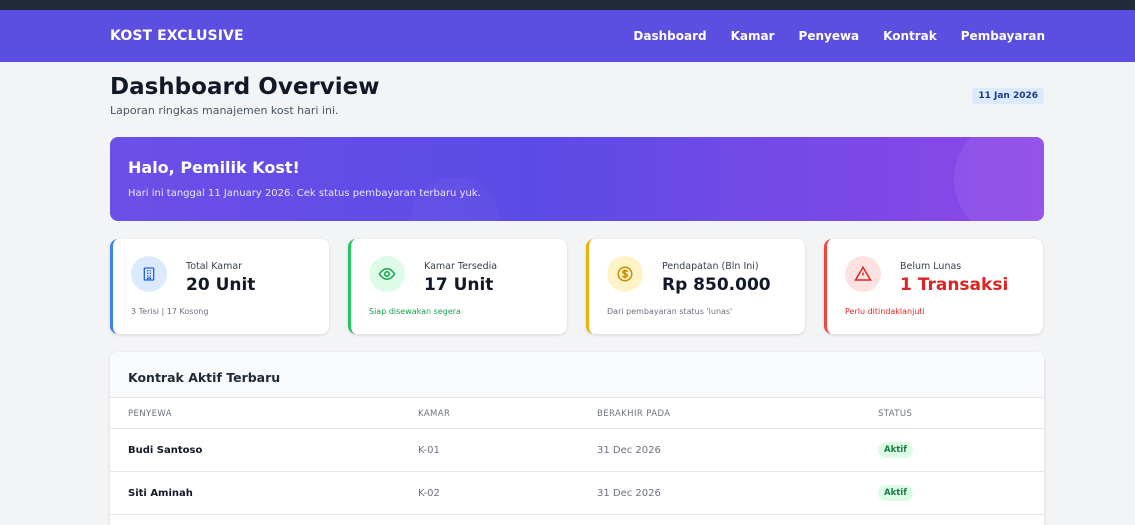 The image size is (1135, 525). What do you see at coordinates (577, 493) in the screenshot?
I see `table-row: Siti Aminah K-02 31 Dec 2026 Aktif` at bounding box center [577, 493].